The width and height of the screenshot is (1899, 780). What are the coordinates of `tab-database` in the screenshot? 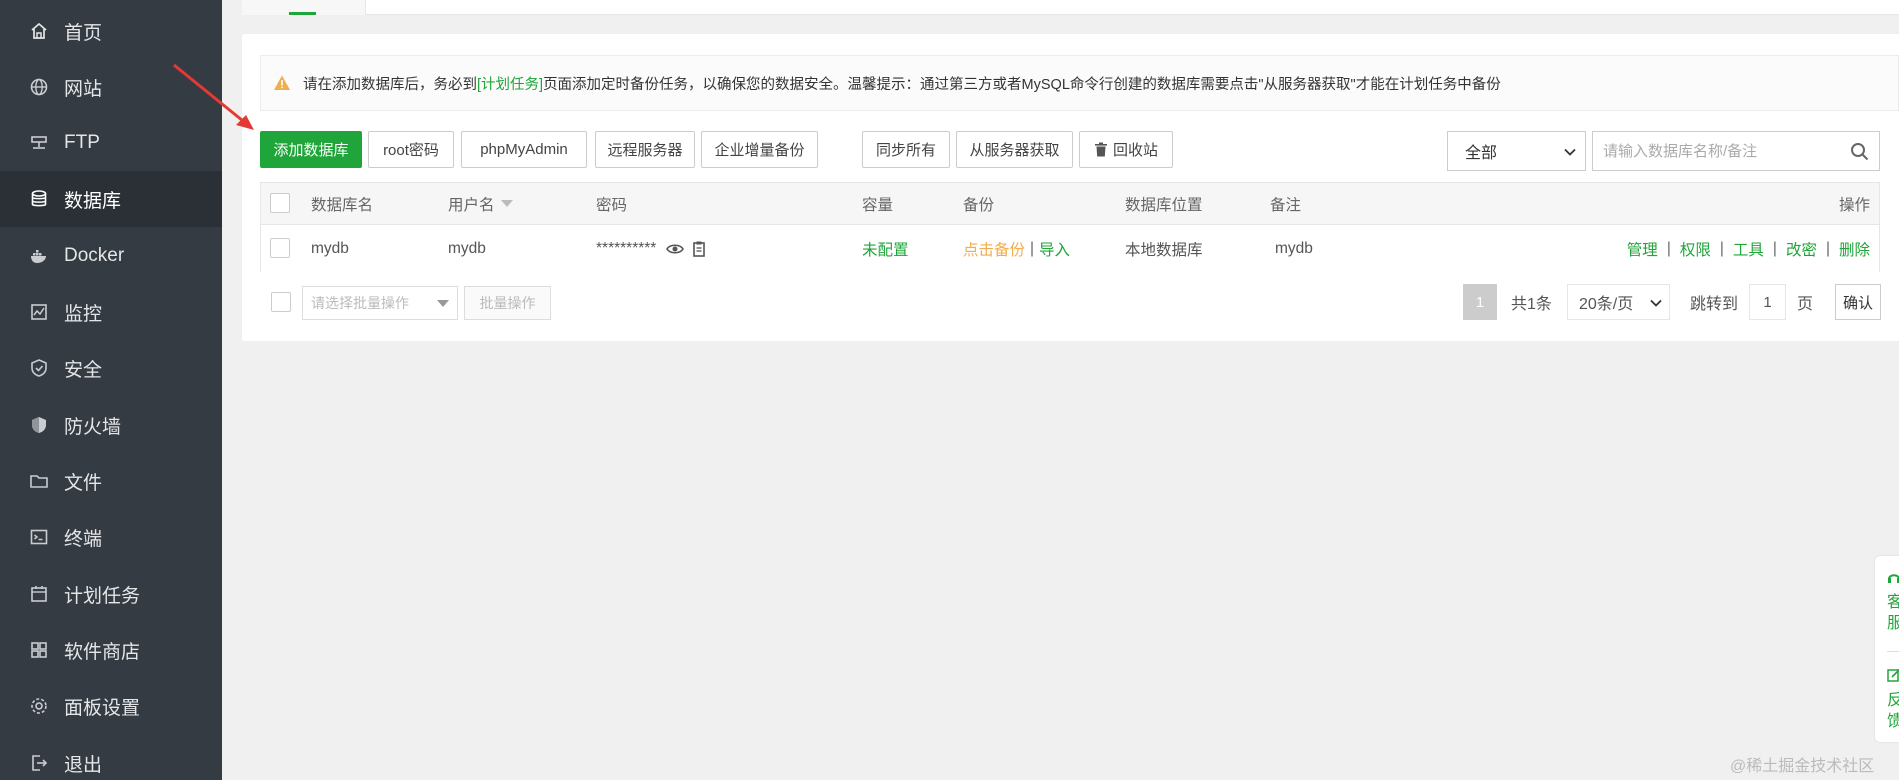 It's located at (304, 7).